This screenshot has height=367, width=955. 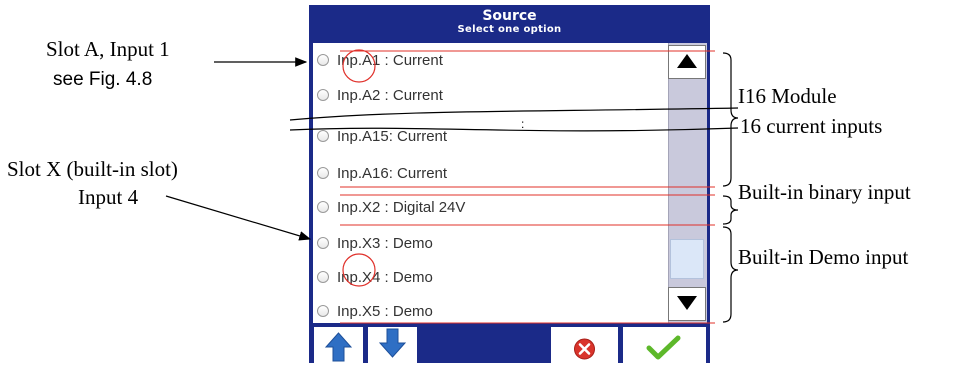 I want to click on break-line-top, so click(x=514, y=114).